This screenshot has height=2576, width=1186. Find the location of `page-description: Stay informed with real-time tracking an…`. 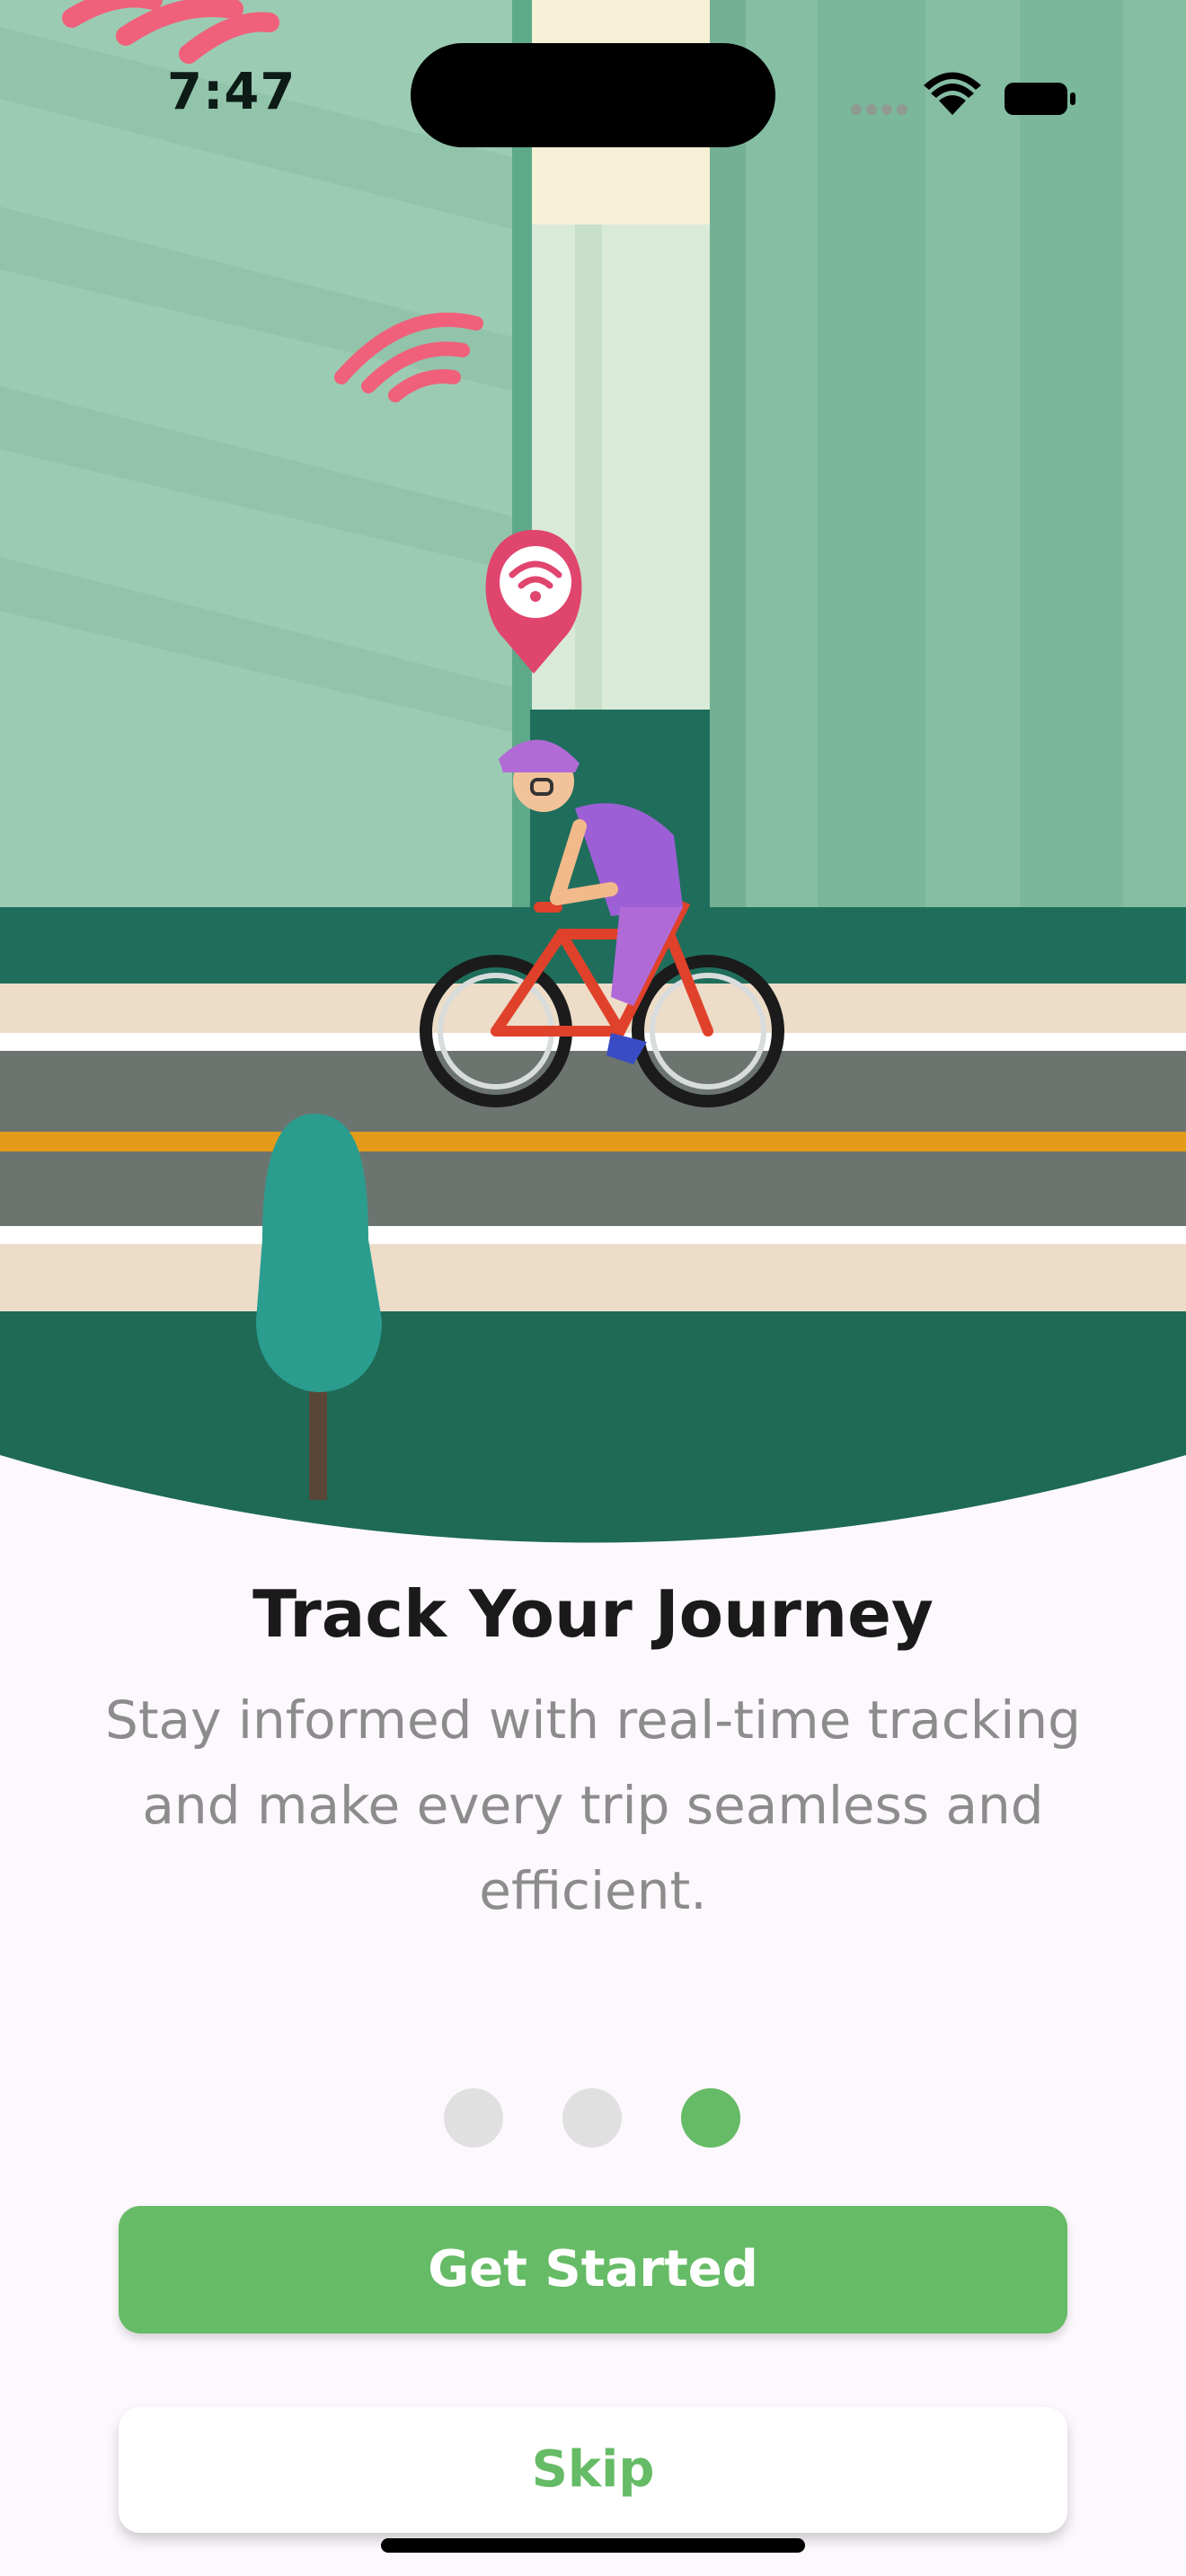

page-description: Stay informed with real-time tracking an… is located at coordinates (593, 1805).